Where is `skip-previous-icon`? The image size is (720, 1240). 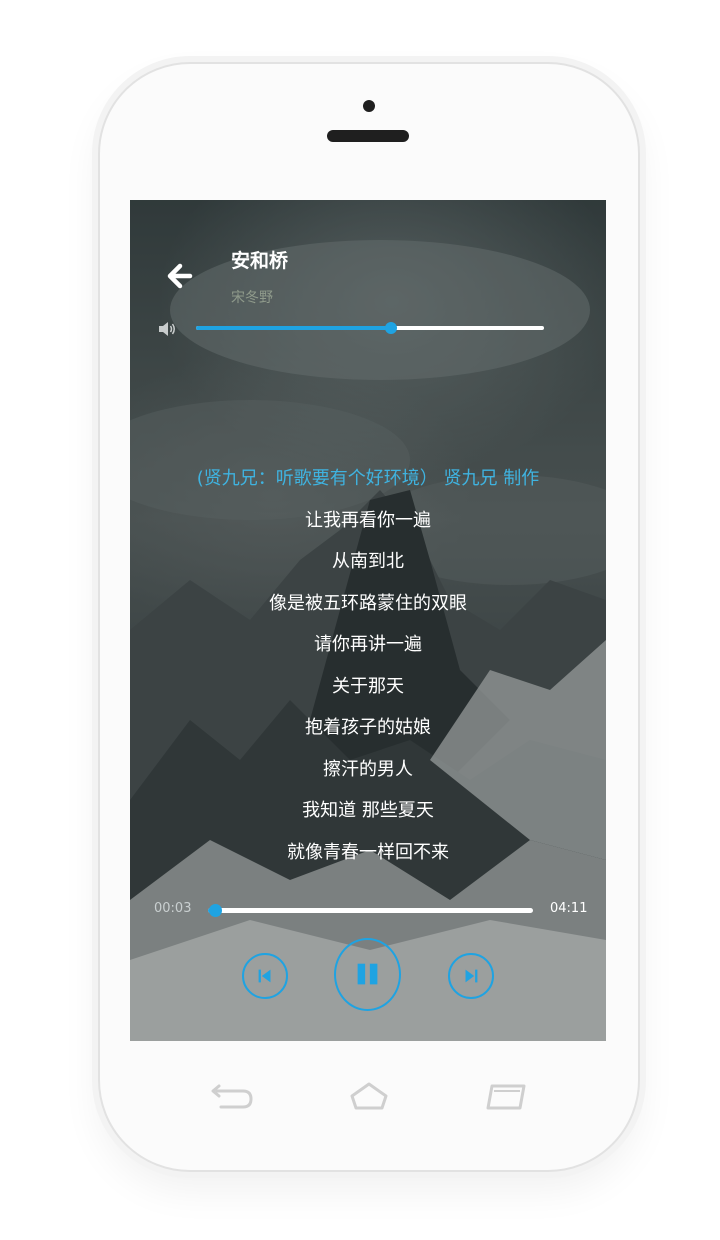 skip-previous-icon is located at coordinates (264, 976).